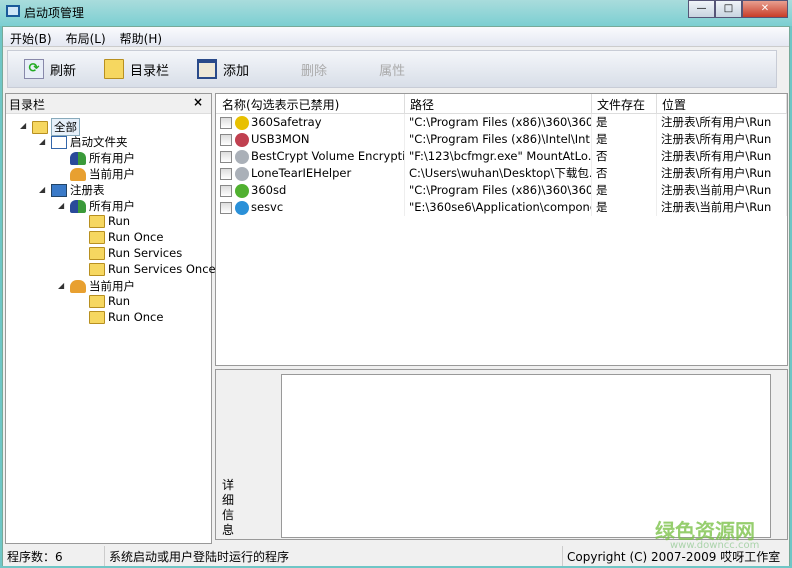  What do you see at coordinates (310, 190) in the screenshot?
I see `cell-name: 360sd` at bounding box center [310, 190].